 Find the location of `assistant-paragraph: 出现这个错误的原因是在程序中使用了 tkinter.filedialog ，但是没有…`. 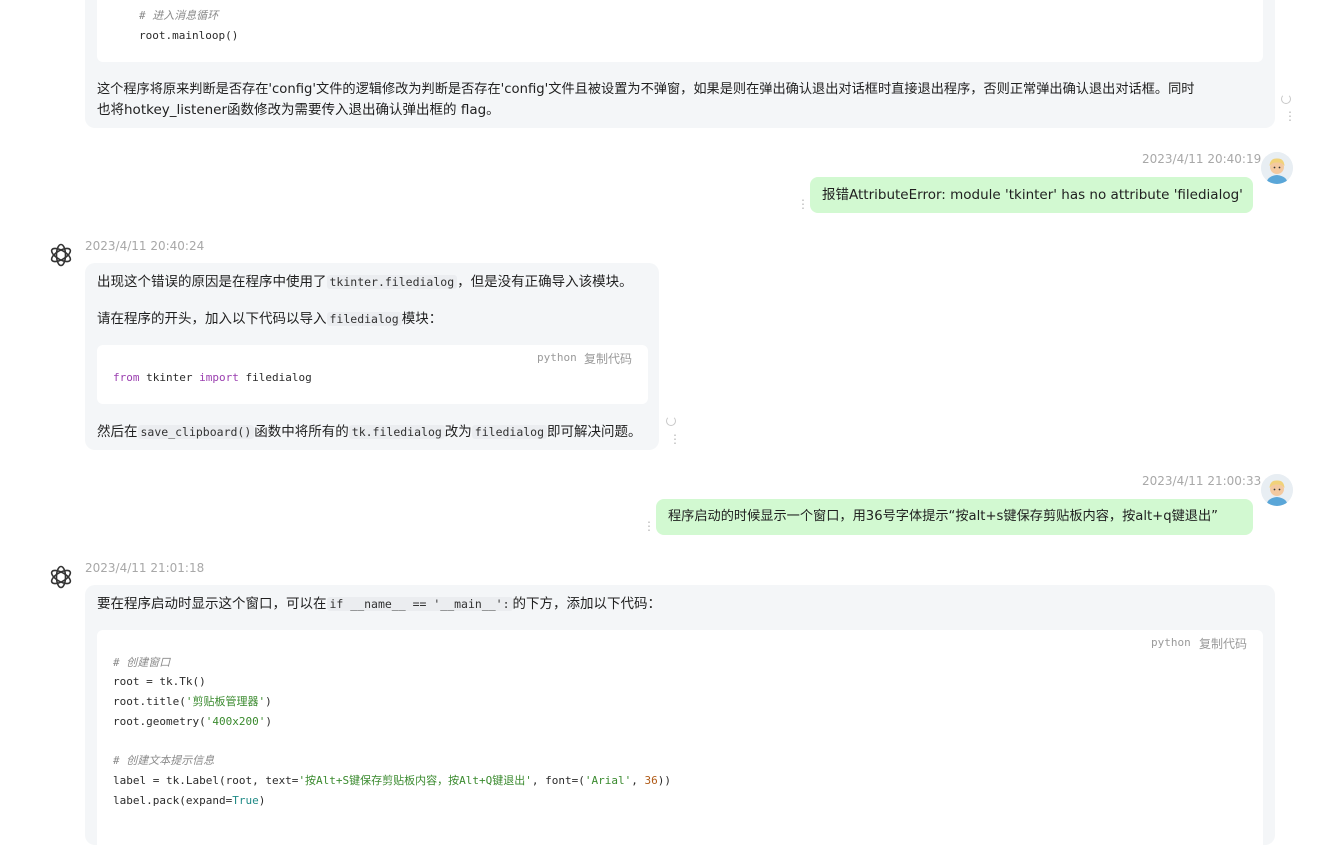

assistant-paragraph: 出现这个错误的原因是在程序中使用了 tkinter.filedialog ，但是没有… is located at coordinates (365, 282).